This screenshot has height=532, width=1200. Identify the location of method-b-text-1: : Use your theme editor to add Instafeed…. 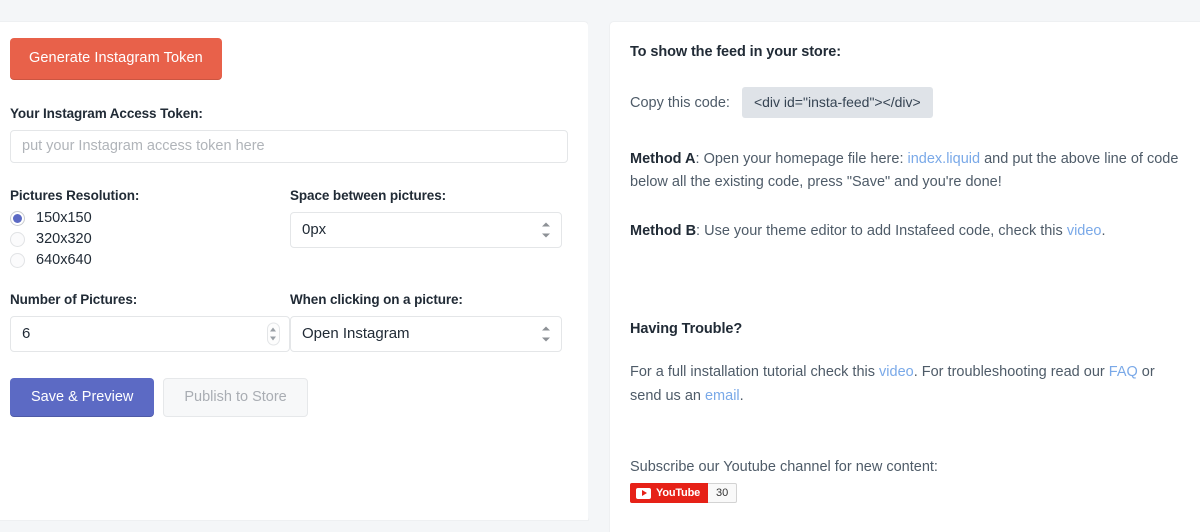
(881, 230).